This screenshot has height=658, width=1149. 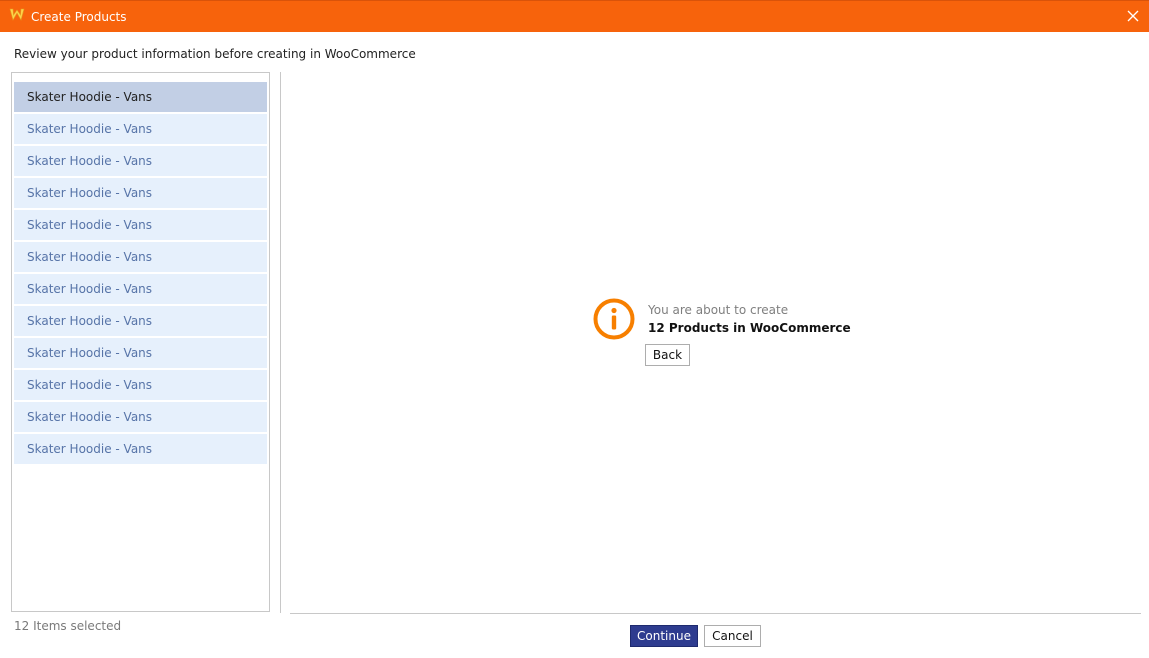 I want to click on info-product-count: 12 Products in WooCommerce, so click(x=749, y=328).